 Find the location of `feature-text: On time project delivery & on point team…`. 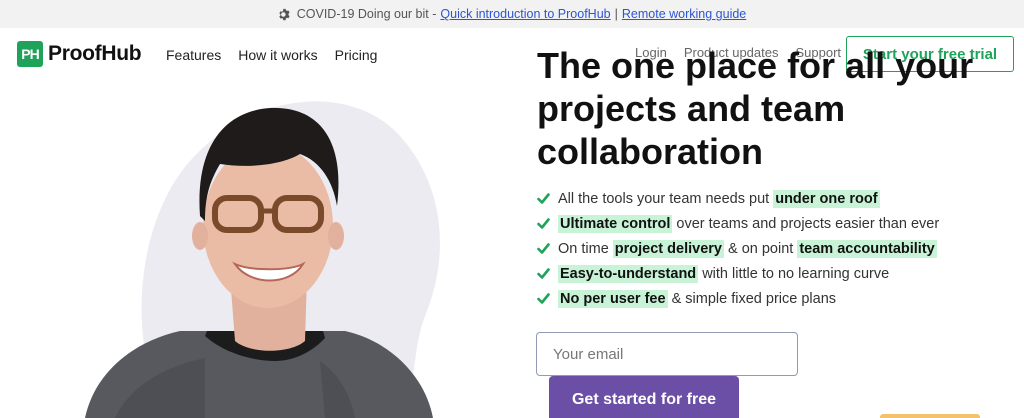

feature-text: On time project delivery & on point team… is located at coordinates (747, 248).